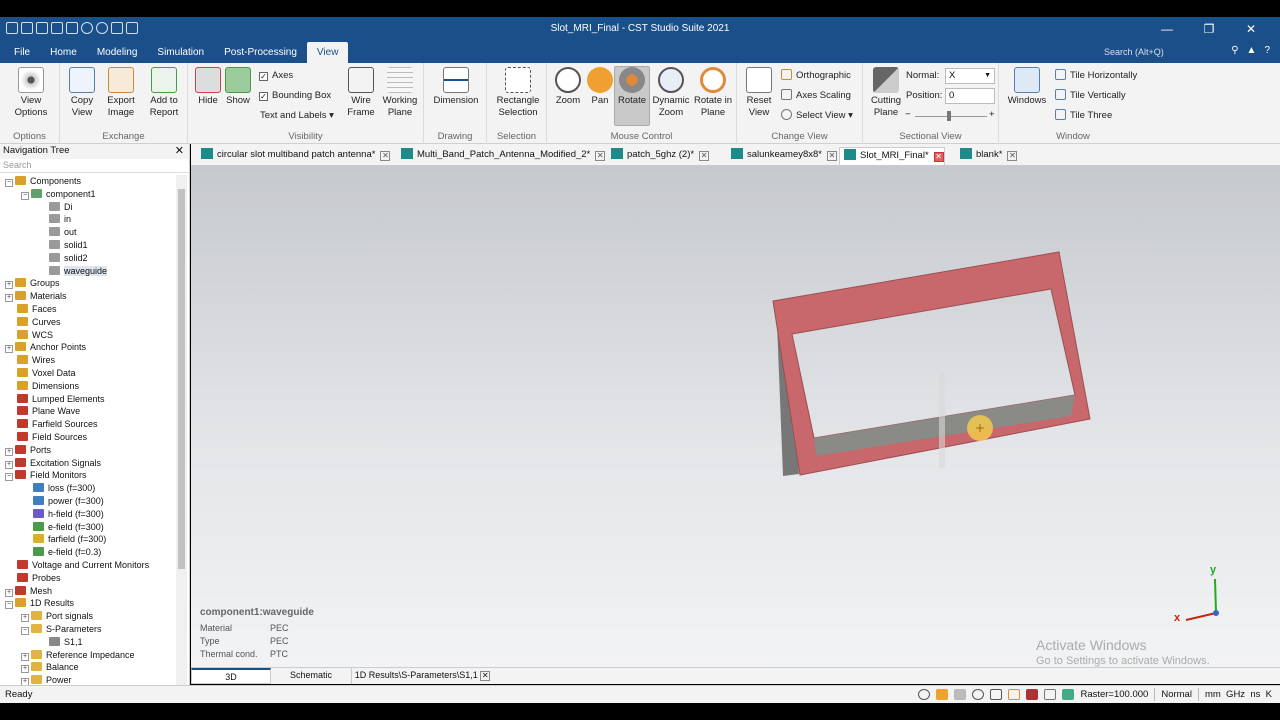 This screenshot has height=720, width=1280. What do you see at coordinates (31, 93) in the screenshot?
I see `view-options-button: View Options` at bounding box center [31, 93].